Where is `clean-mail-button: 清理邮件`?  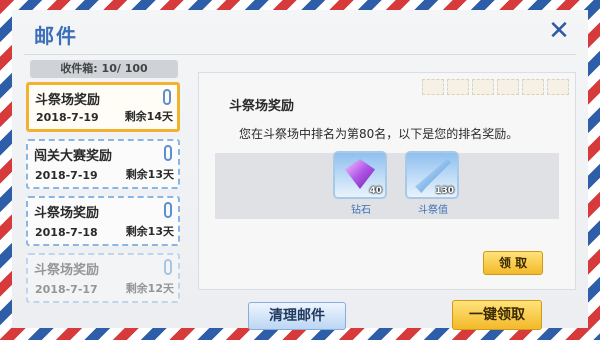 clean-mail-button: 清理邮件 is located at coordinates (297, 316).